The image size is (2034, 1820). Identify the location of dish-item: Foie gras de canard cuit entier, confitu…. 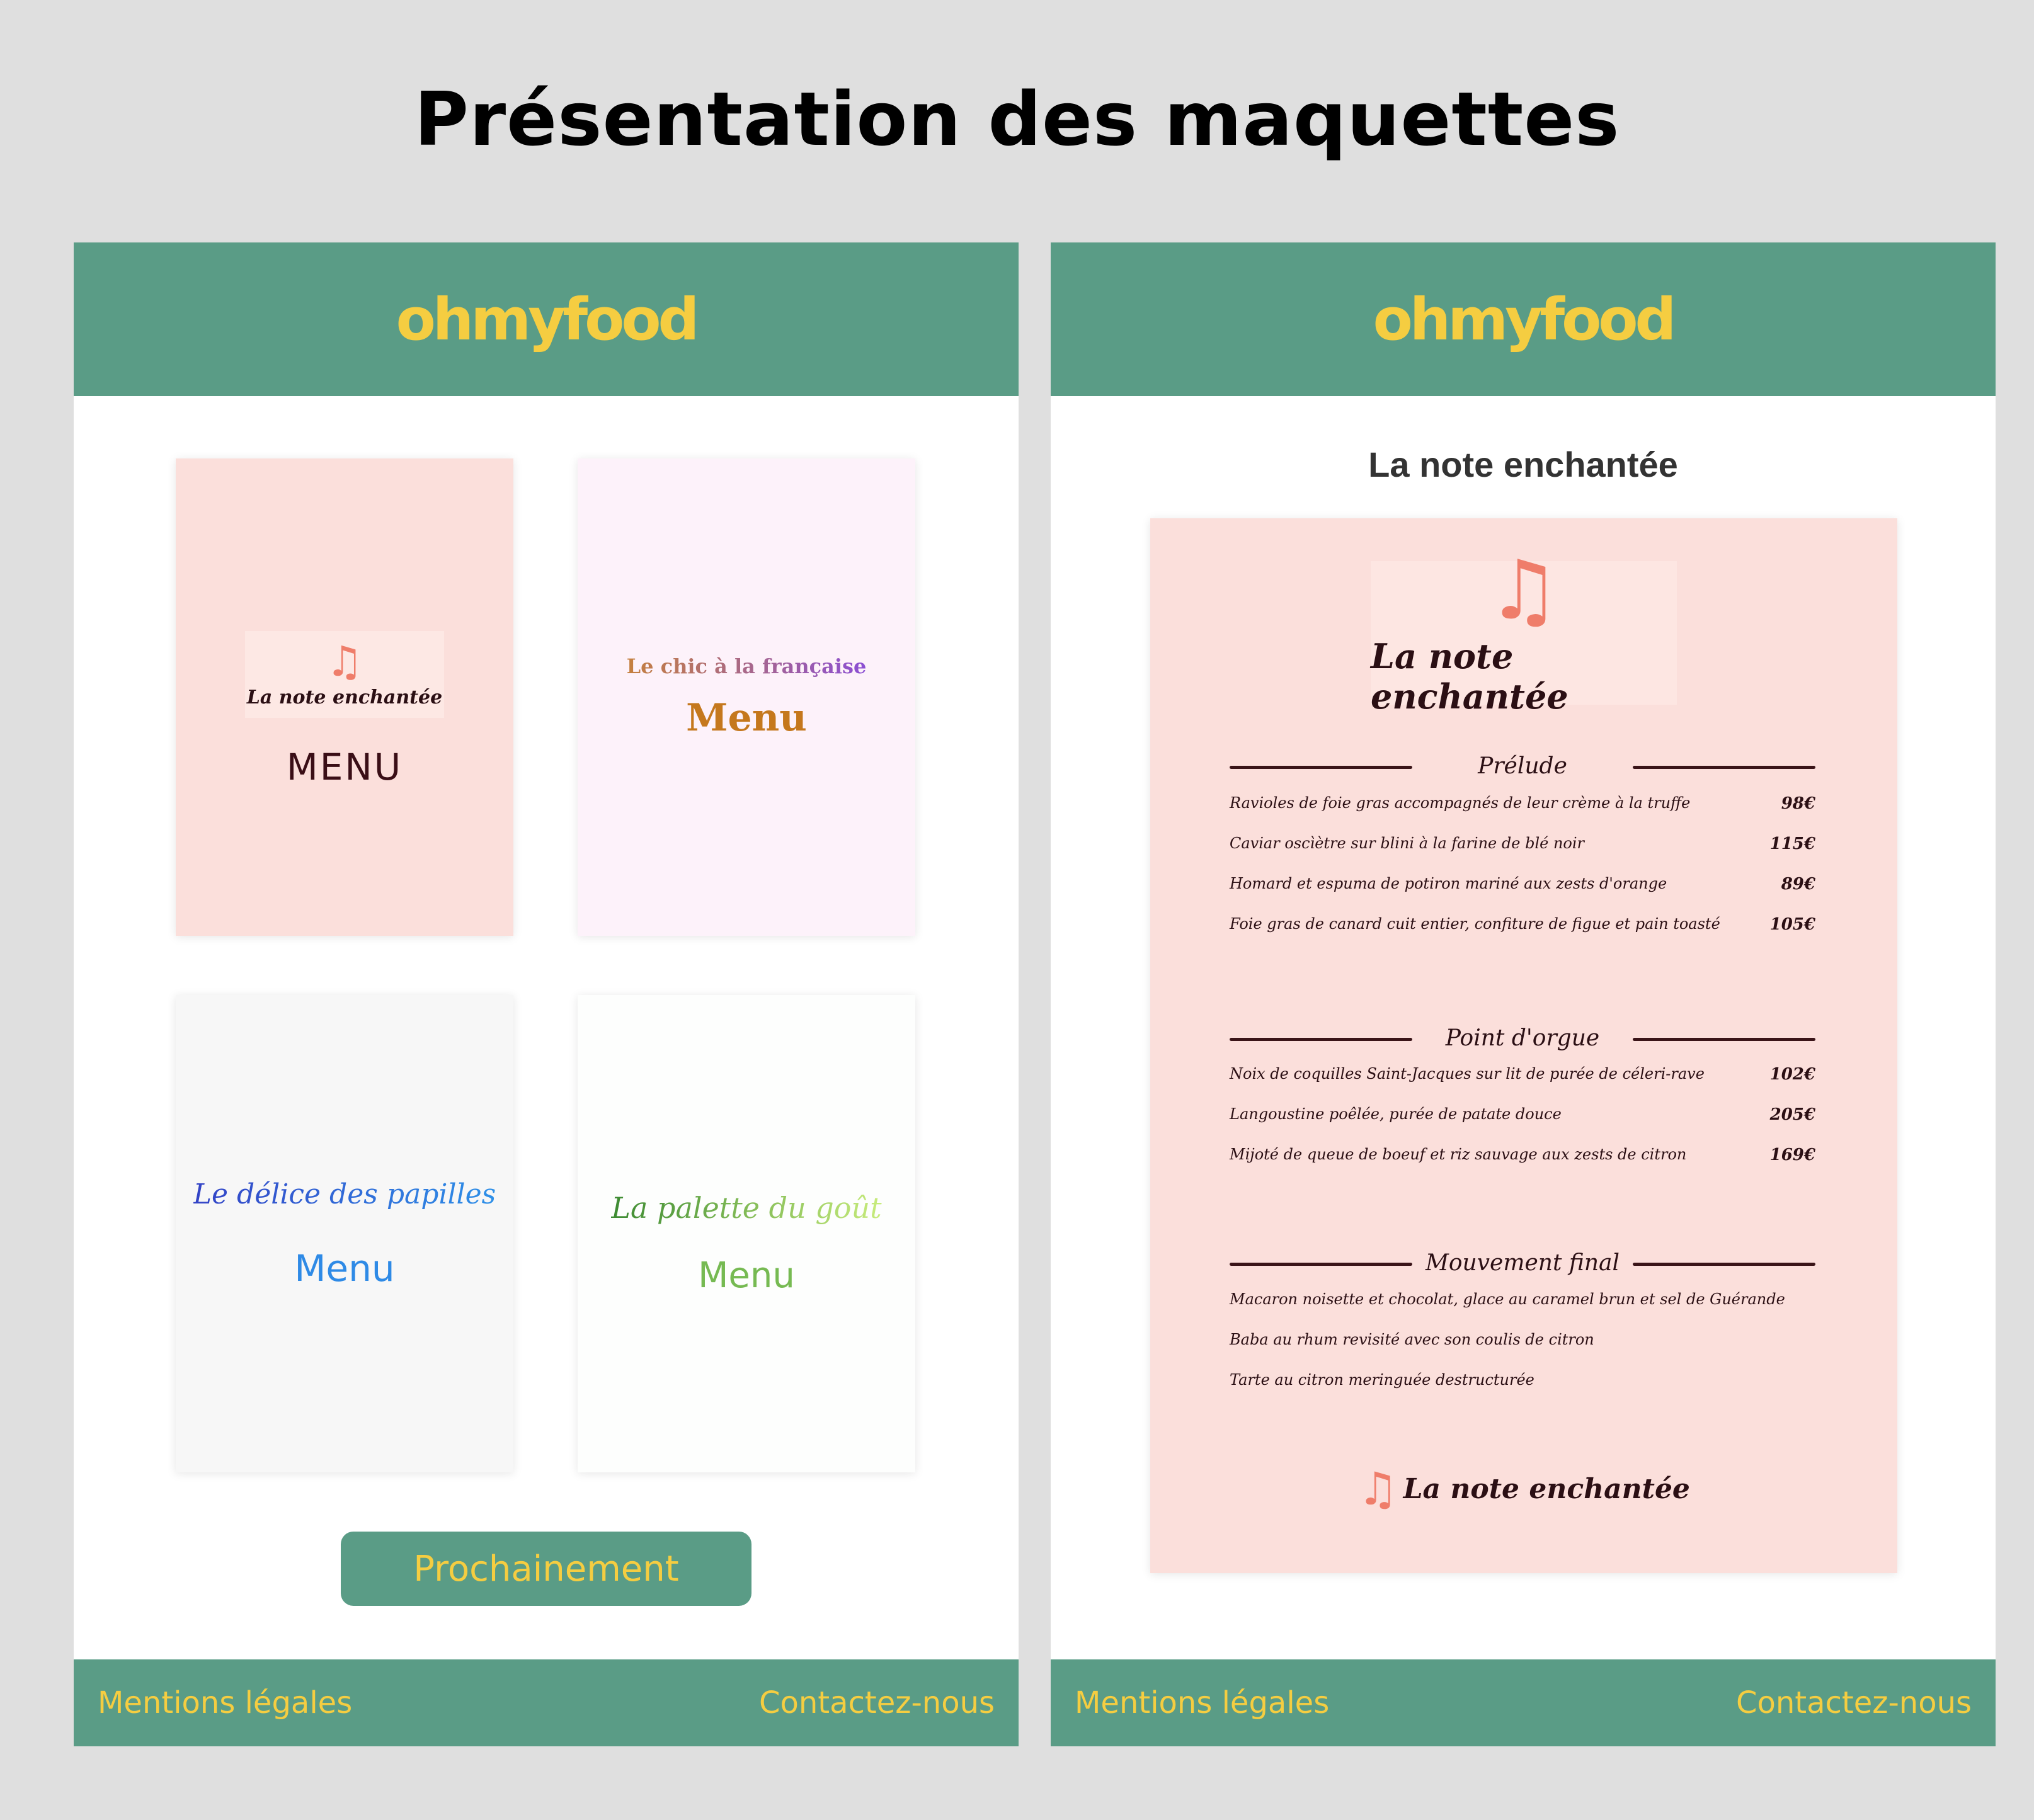
(1522, 927).